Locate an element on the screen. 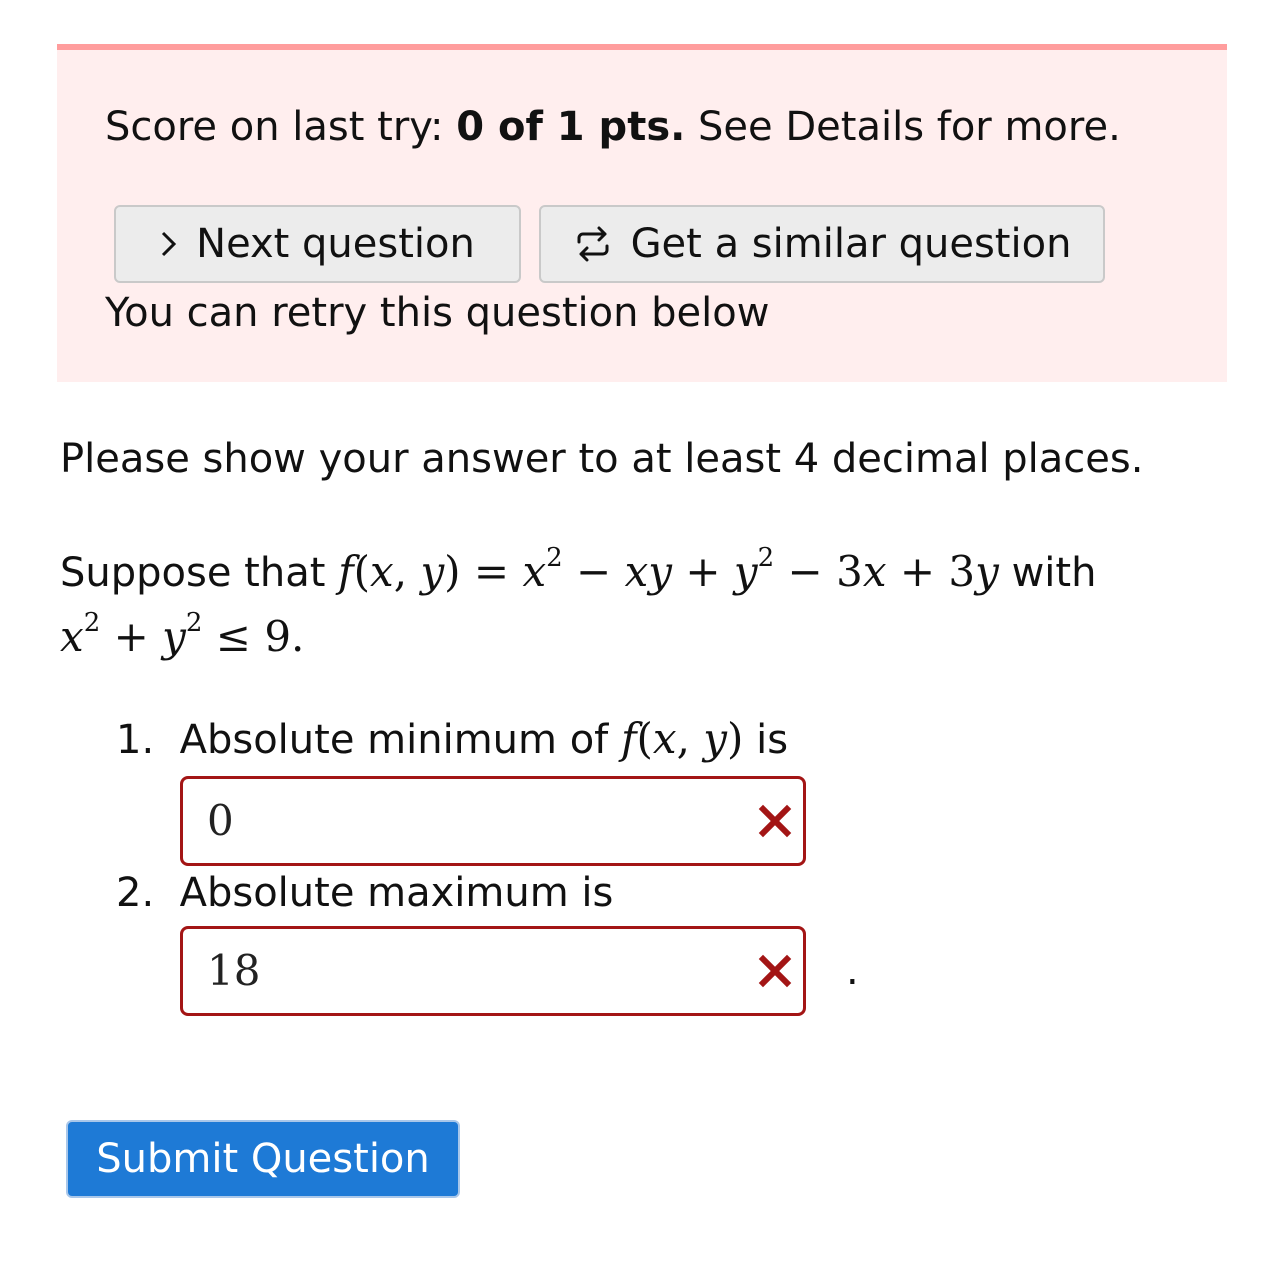 This screenshot has height=1265, width=1284. chevron-right-icon is located at coordinates (169, 244).